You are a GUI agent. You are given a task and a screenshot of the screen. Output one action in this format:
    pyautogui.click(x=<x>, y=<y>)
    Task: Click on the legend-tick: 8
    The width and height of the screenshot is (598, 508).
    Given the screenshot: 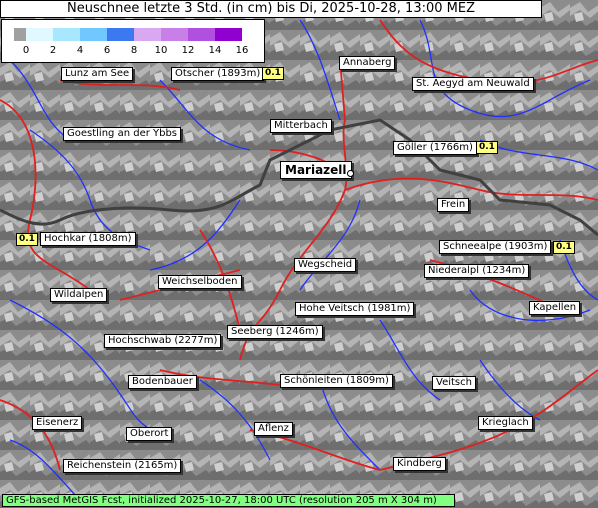 What is the action you would take?
    pyautogui.click(x=134, y=50)
    